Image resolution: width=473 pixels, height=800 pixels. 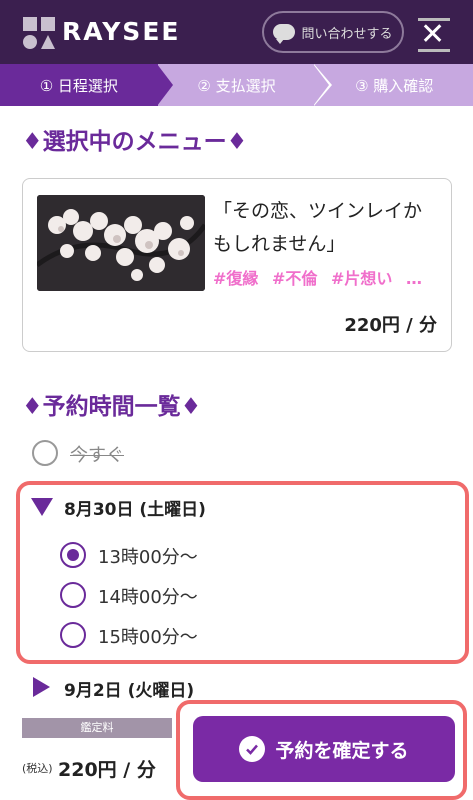 What do you see at coordinates (294, 278) in the screenshot?
I see `menu-tag: #不倫` at bounding box center [294, 278].